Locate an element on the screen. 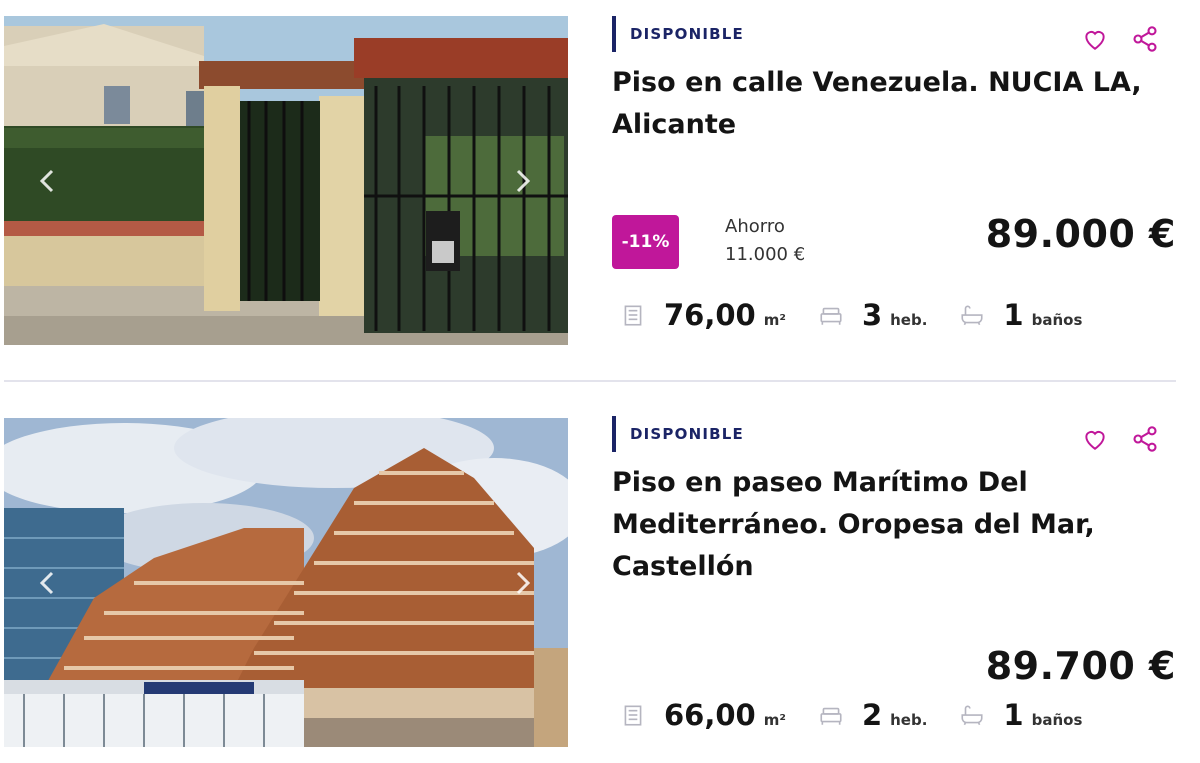 The height and width of the screenshot is (763, 1200). feature-area: 66,00 m² is located at coordinates (703, 715).